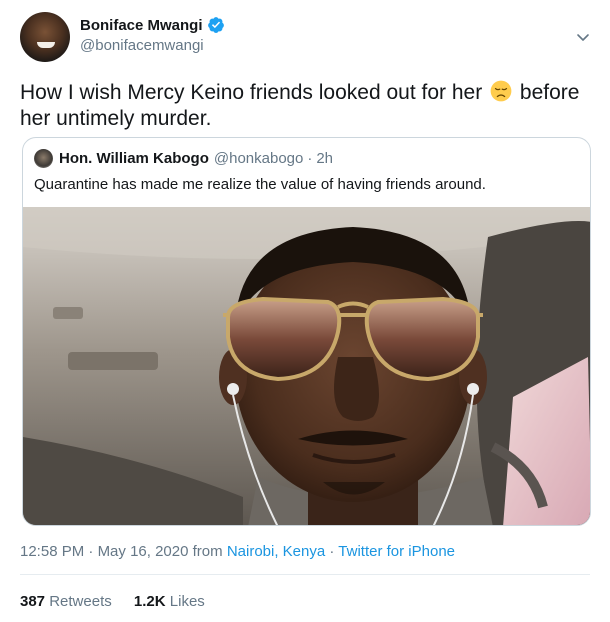 The height and width of the screenshot is (622, 610). What do you see at coordinates (141, 25) in the screenshot?
I see `author-name: Boniface Mwangi` at bounding box center [141, 25].